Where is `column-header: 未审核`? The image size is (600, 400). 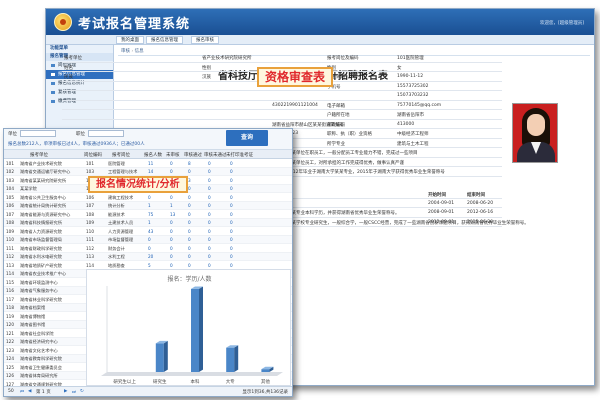 column-header: 未审核 is located at coordinates (173, 155).